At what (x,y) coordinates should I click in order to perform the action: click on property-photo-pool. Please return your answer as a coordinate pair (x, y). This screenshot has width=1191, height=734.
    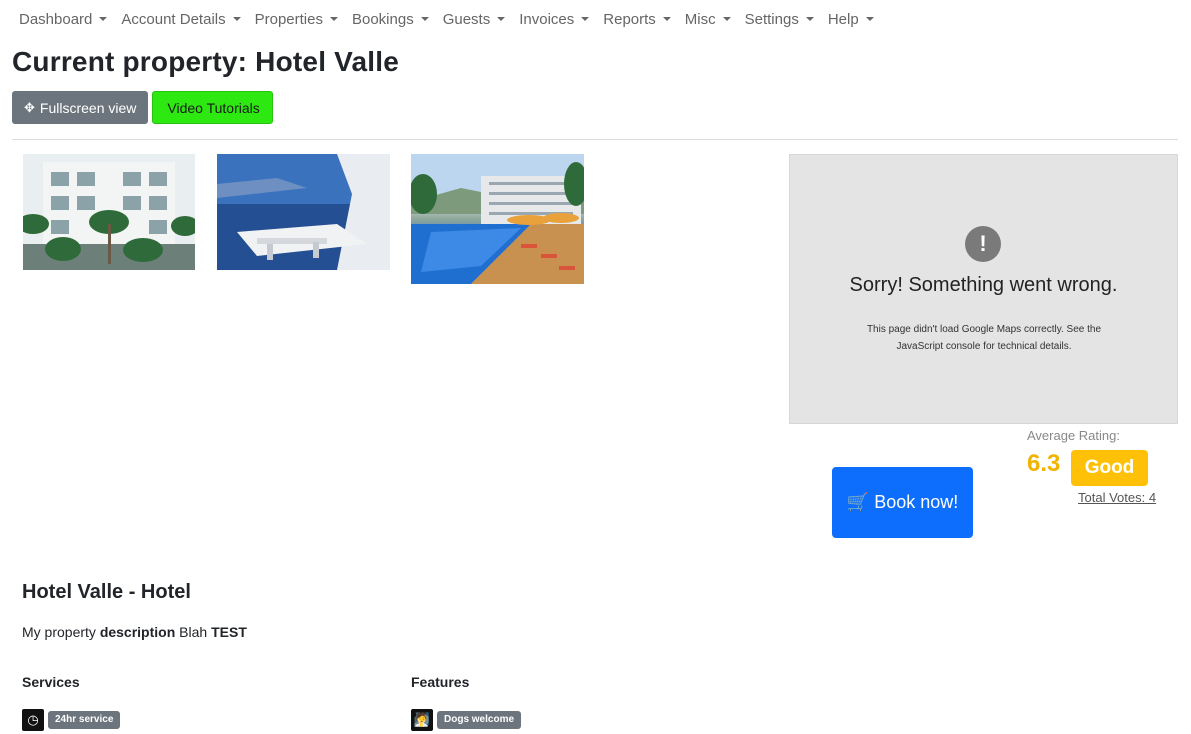
    Looking at the image, I should click on (497, 219).